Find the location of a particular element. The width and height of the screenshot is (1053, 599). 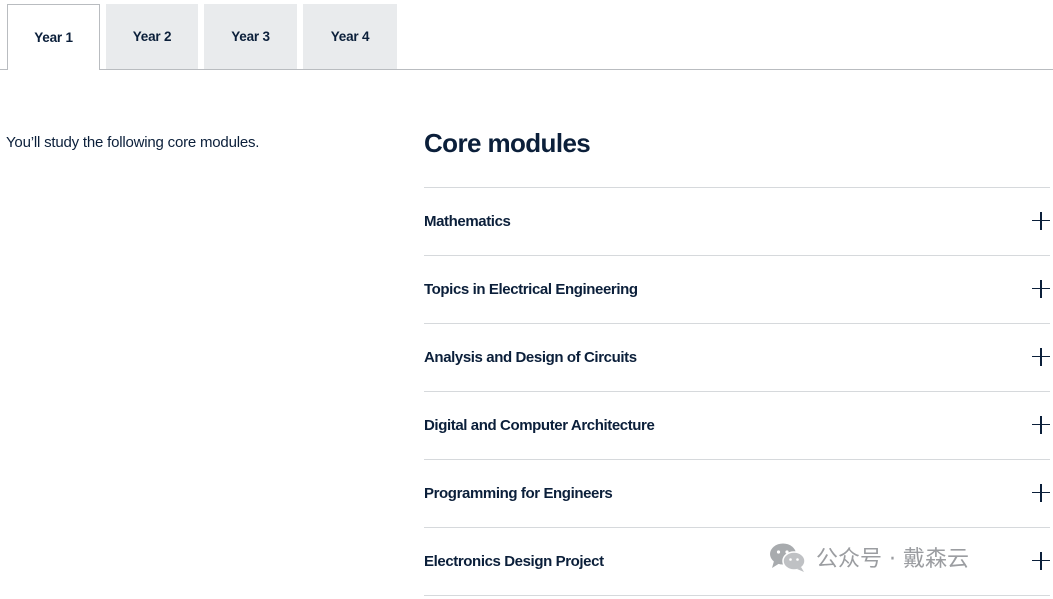

tab-year-2: Year 2 is located at coordinates (152, 36).